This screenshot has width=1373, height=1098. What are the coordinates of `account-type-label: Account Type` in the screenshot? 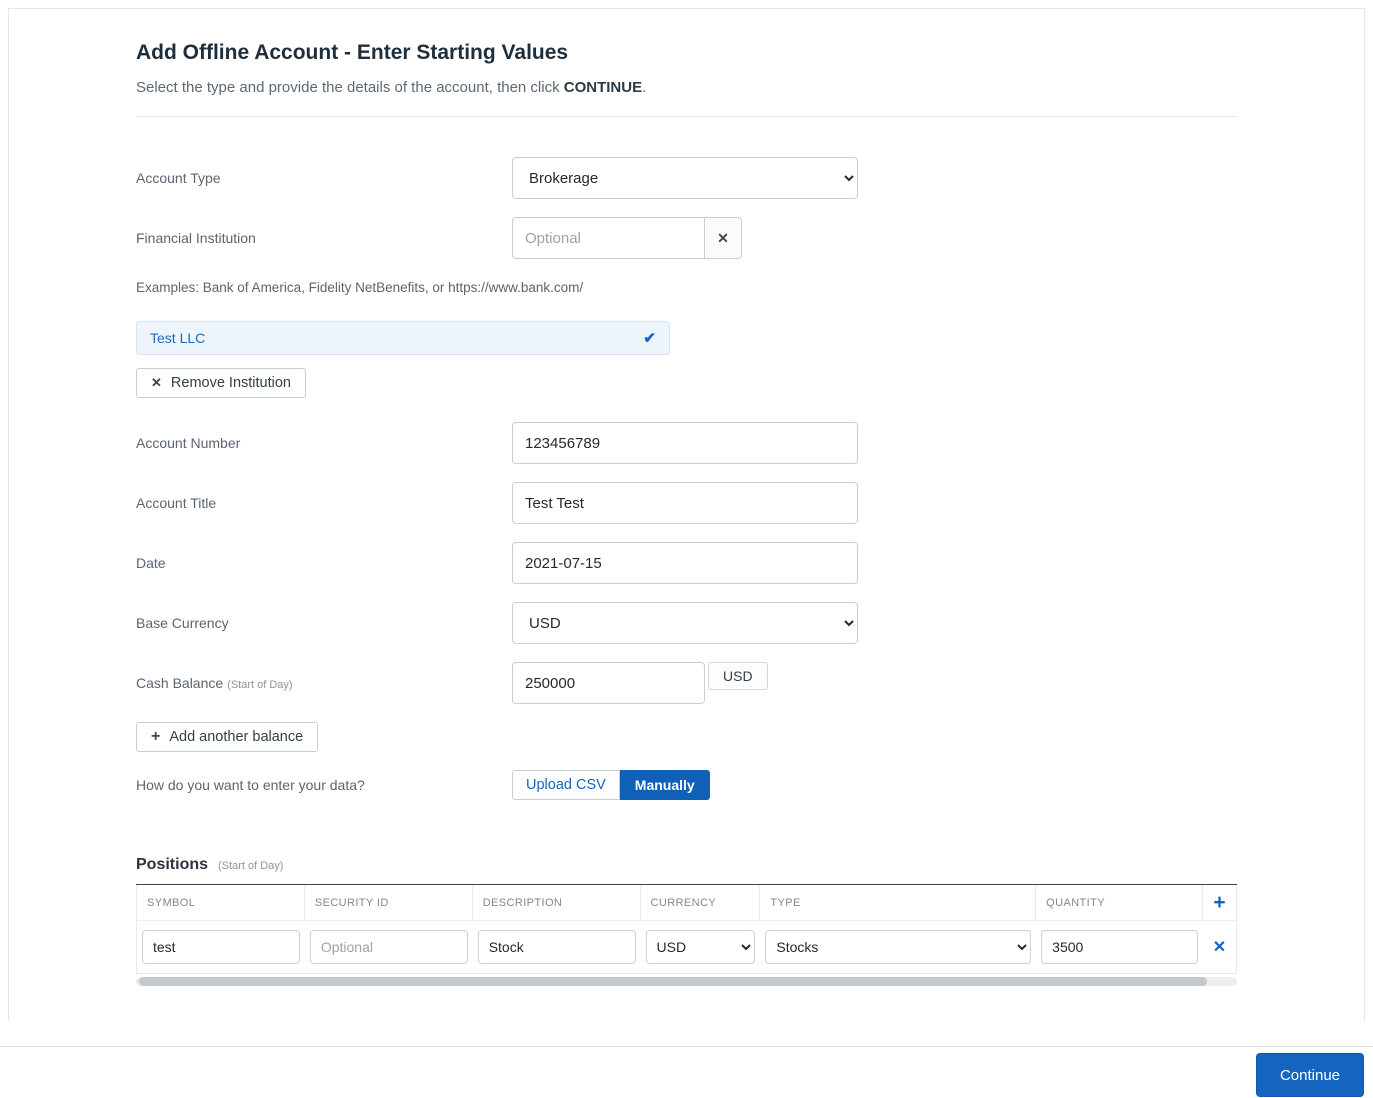 It's located at (178, 178).